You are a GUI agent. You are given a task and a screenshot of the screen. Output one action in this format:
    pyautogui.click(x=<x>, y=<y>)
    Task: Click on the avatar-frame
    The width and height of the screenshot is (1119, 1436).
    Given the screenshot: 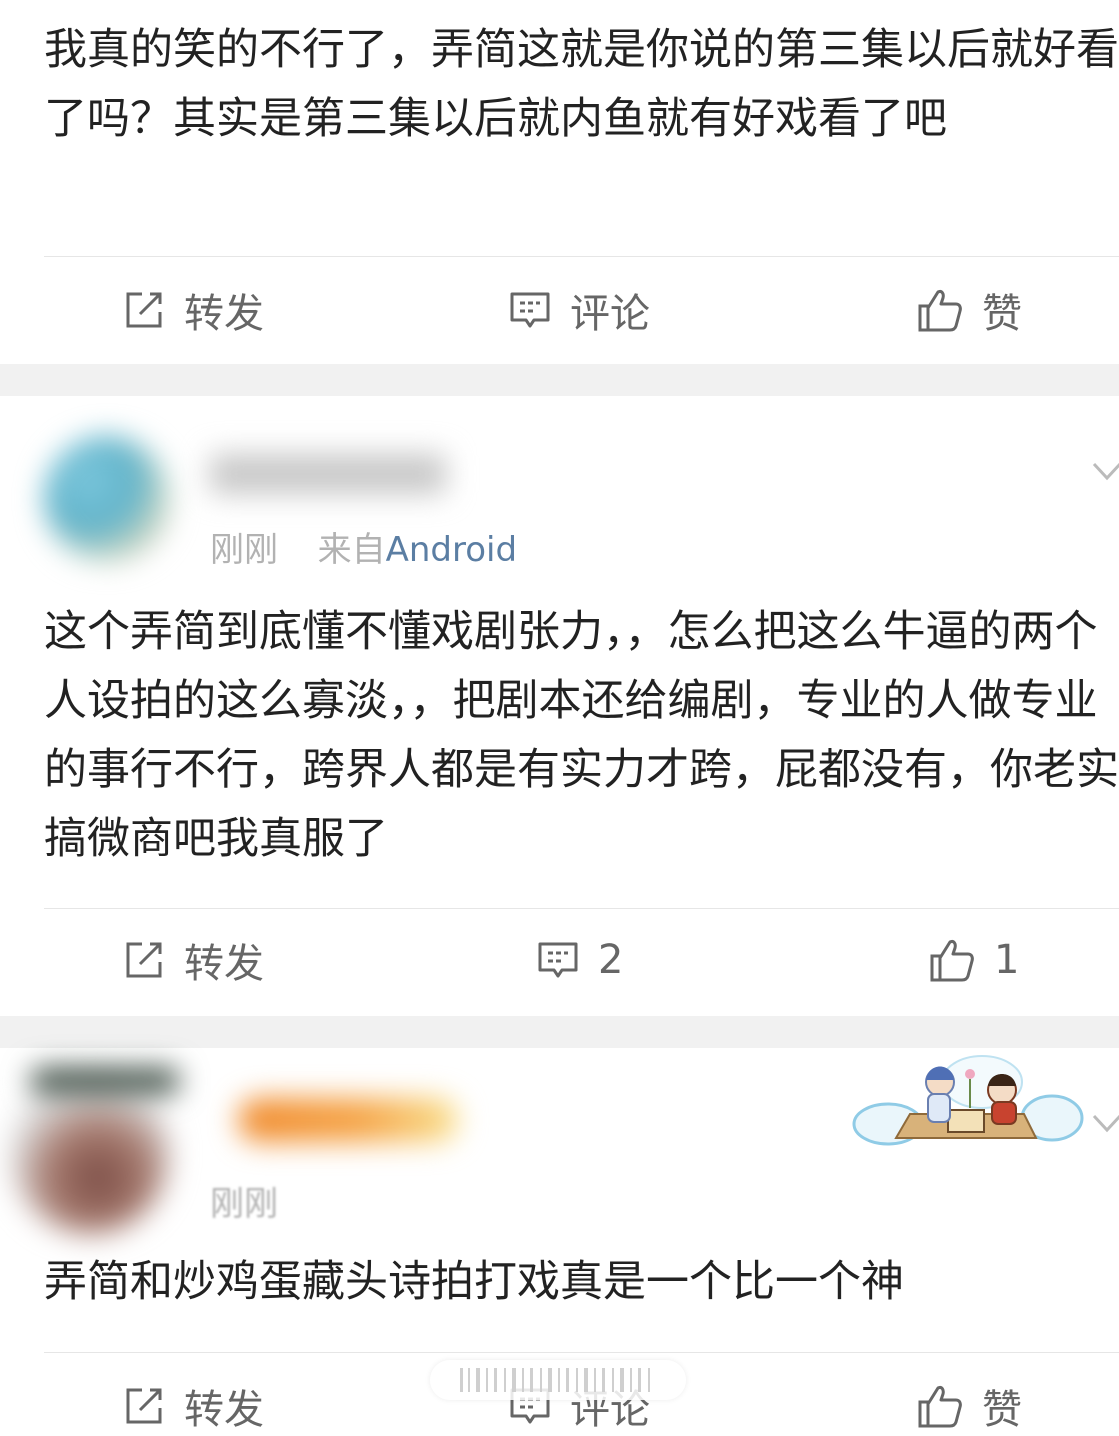 What is the action you would take?
    pyautogui.click(x=105, y=1081)
    